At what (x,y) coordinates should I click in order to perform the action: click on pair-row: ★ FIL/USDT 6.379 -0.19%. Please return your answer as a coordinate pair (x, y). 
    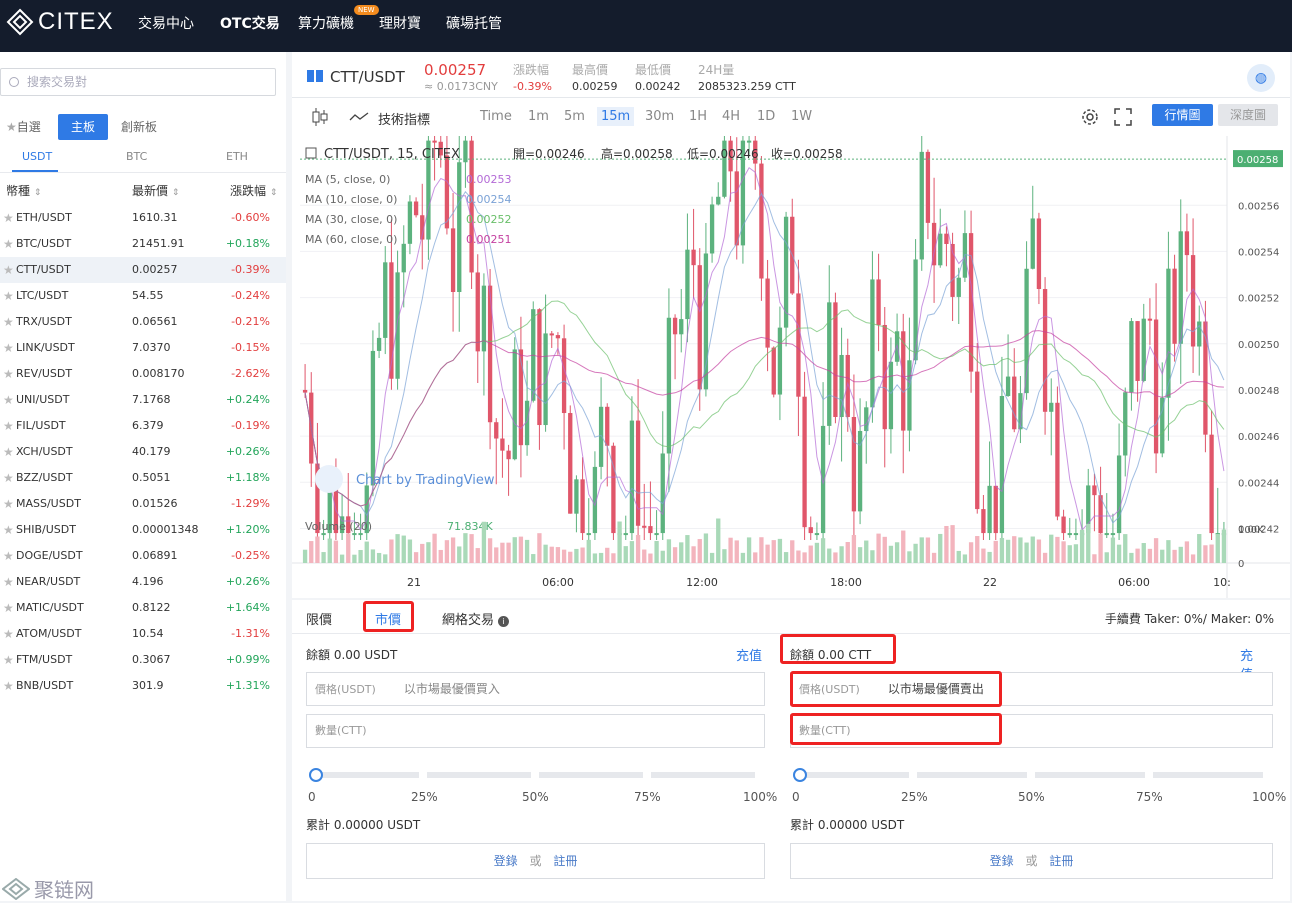
    Looking at the image, I should click on (143, 426).